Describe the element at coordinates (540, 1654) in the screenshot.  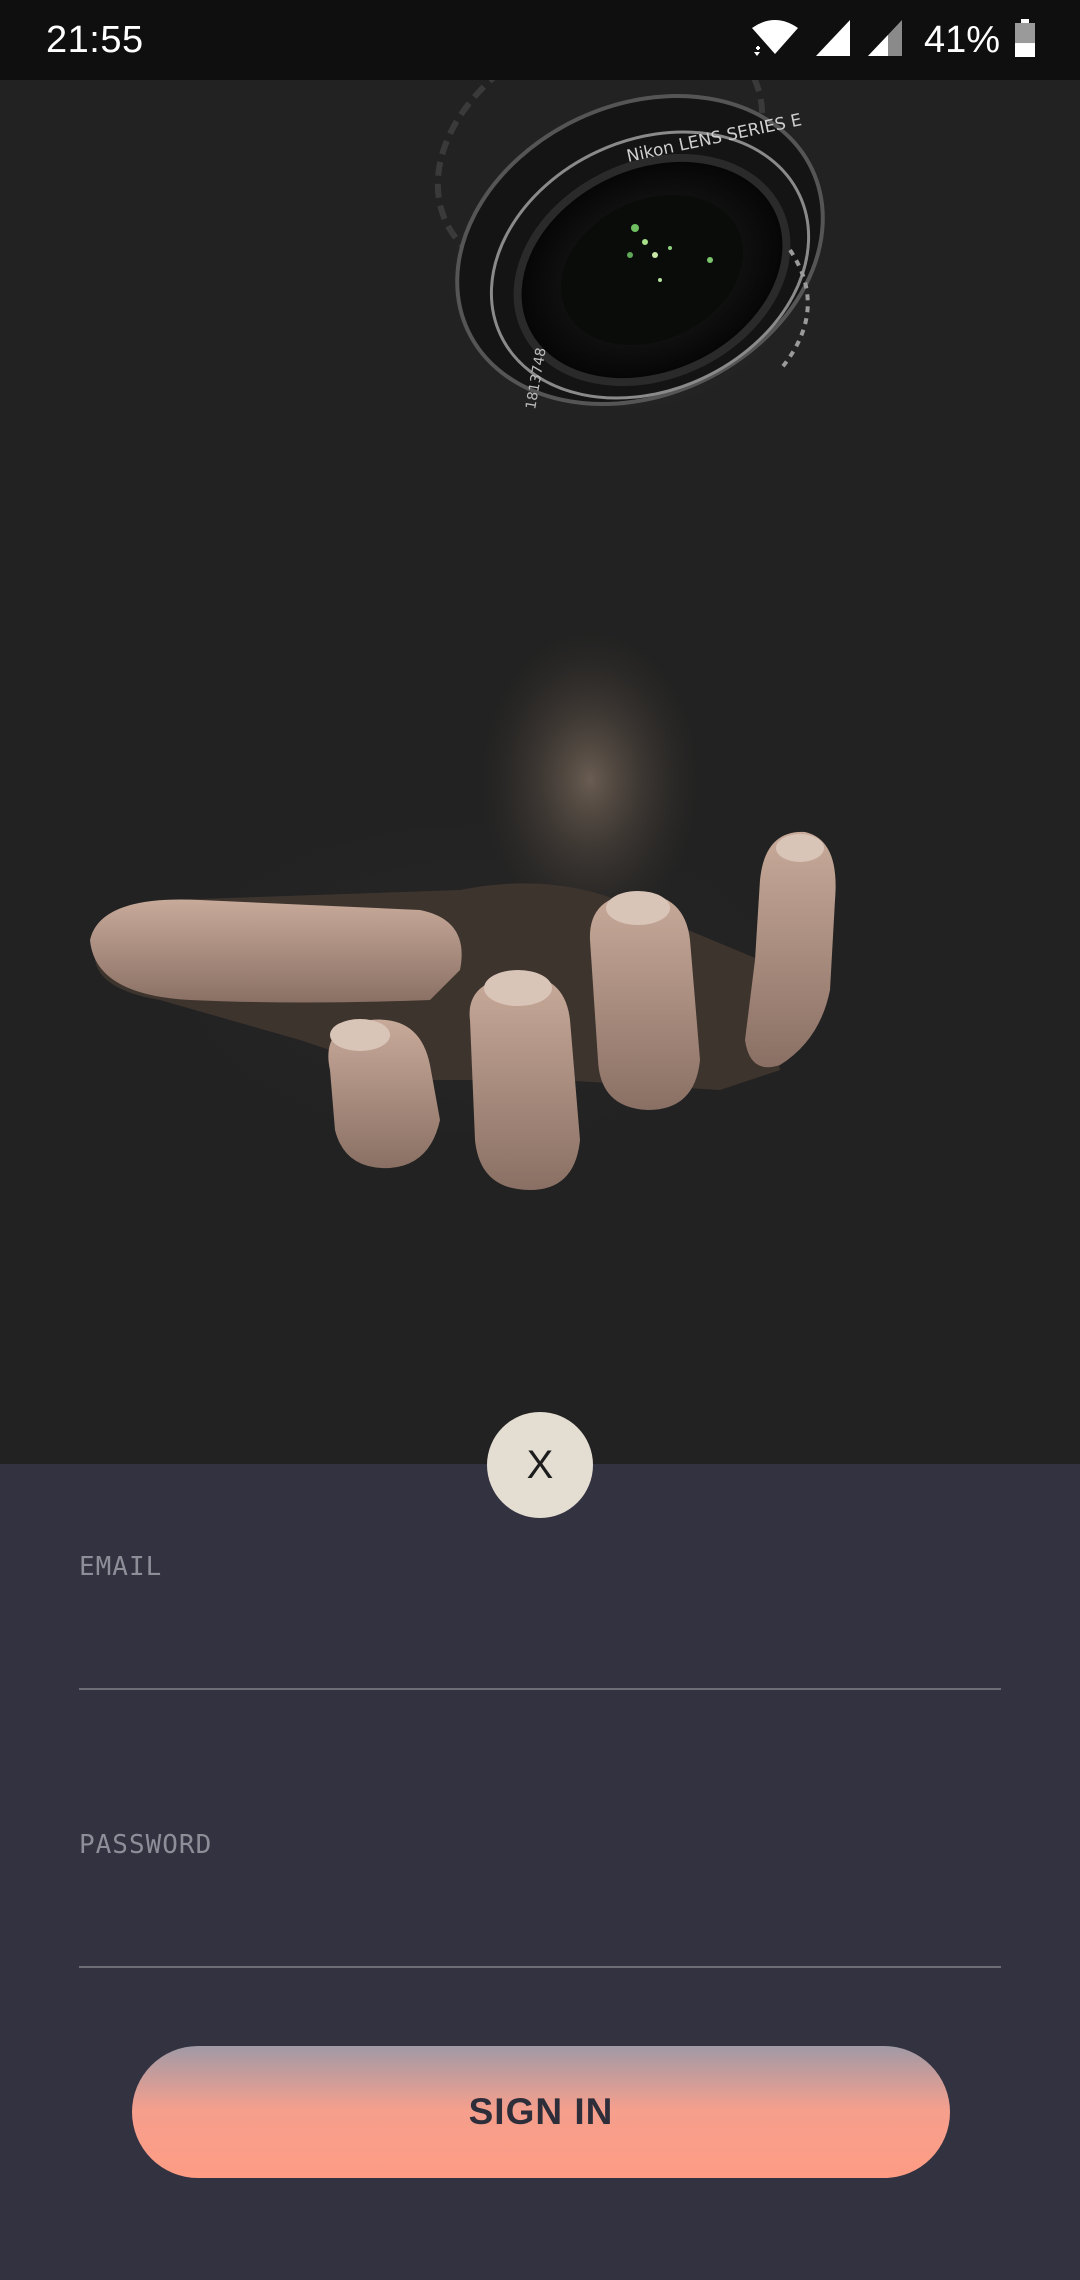
I see `email-field` at that location.